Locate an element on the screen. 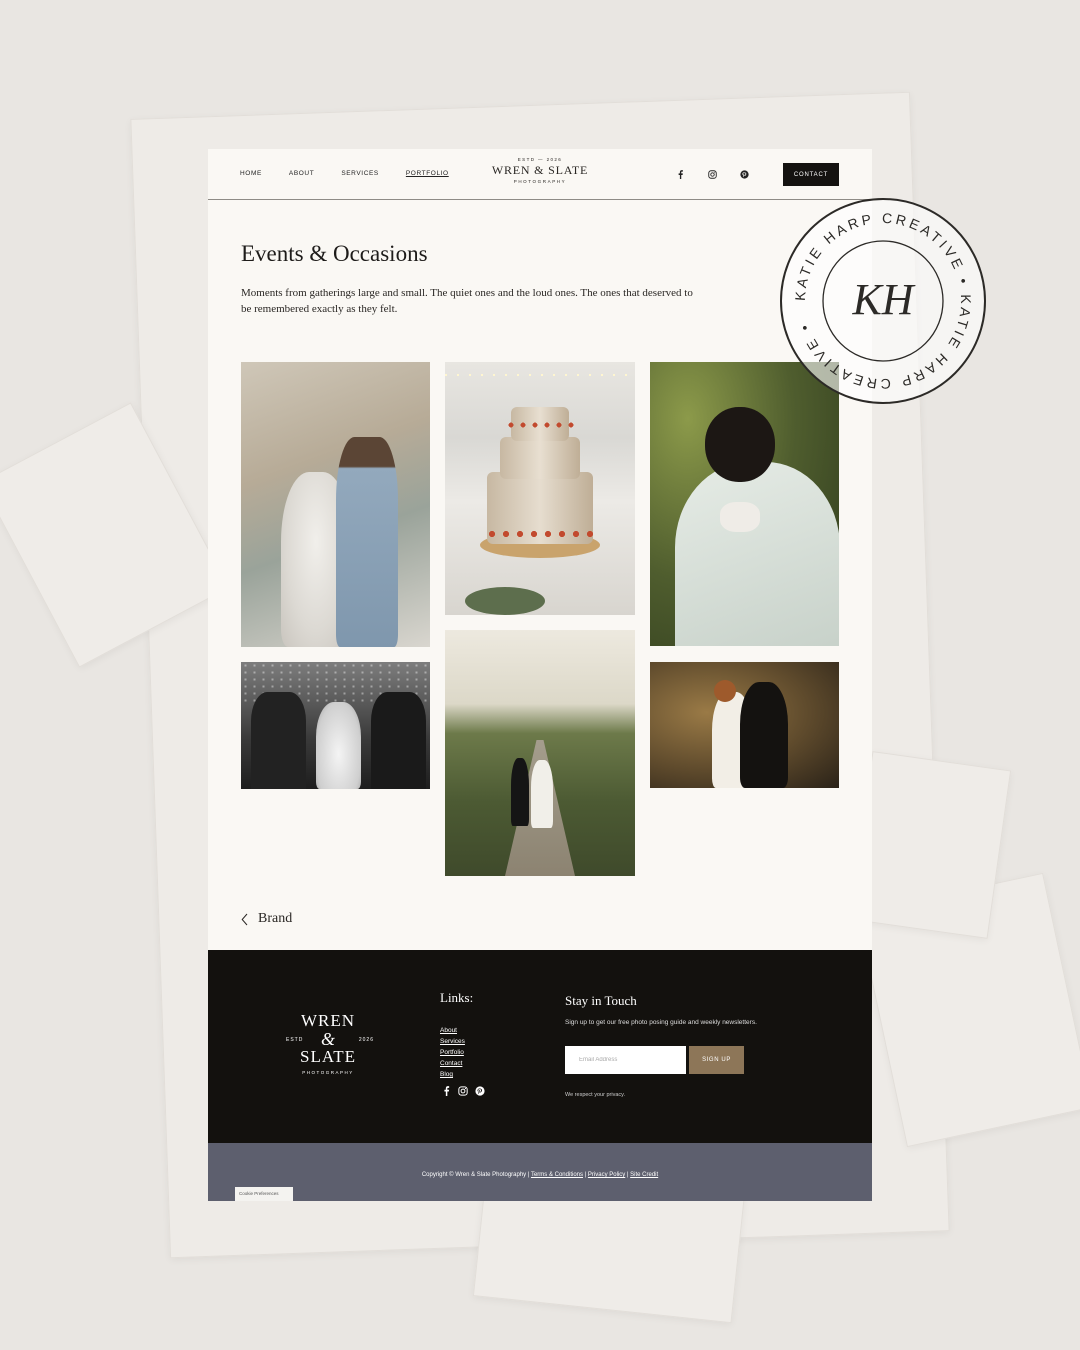 The image size is (1080, 1350). cookie-preferences-button: Cookie Preferences is located at coordinates (264, 1194).